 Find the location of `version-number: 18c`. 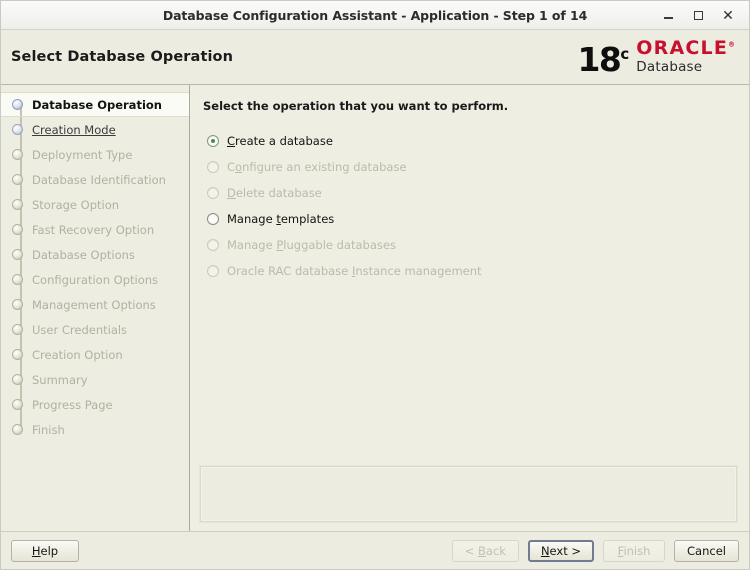

version-number: 18c is located at coordinates (603, 57).